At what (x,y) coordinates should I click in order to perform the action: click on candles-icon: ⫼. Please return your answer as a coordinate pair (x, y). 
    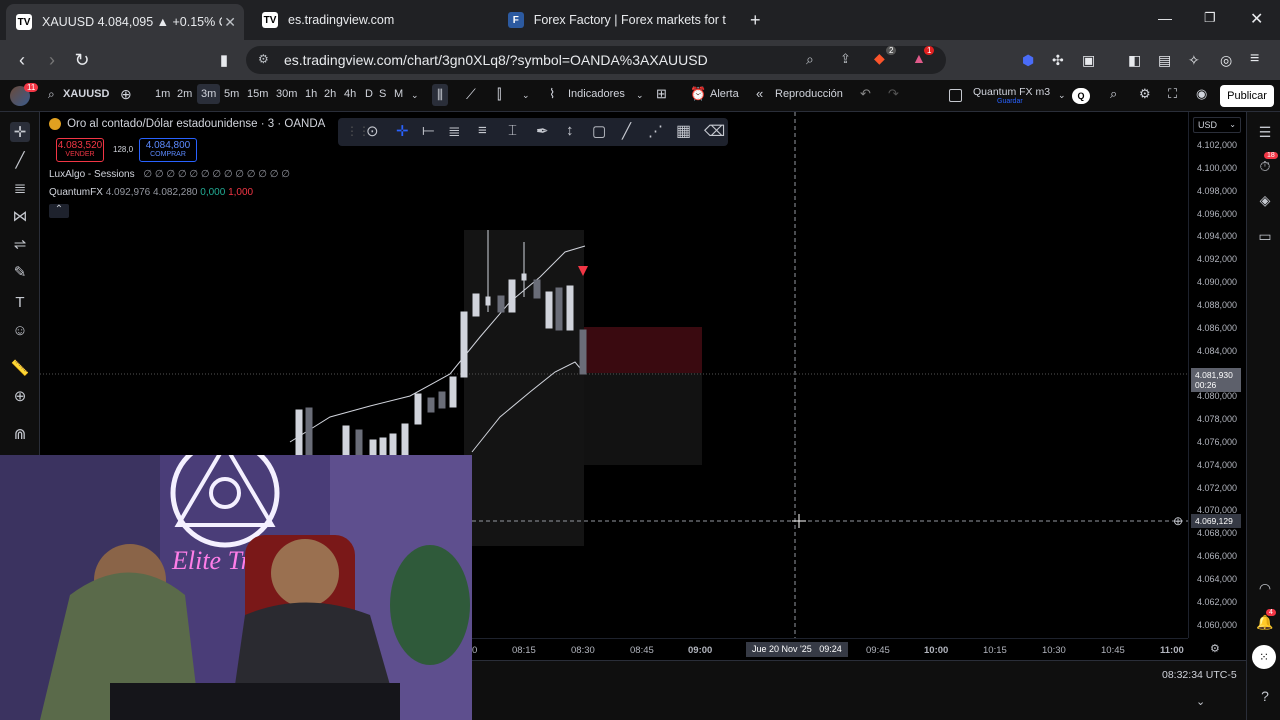
    Looking at the image, I should click on (440, 95).